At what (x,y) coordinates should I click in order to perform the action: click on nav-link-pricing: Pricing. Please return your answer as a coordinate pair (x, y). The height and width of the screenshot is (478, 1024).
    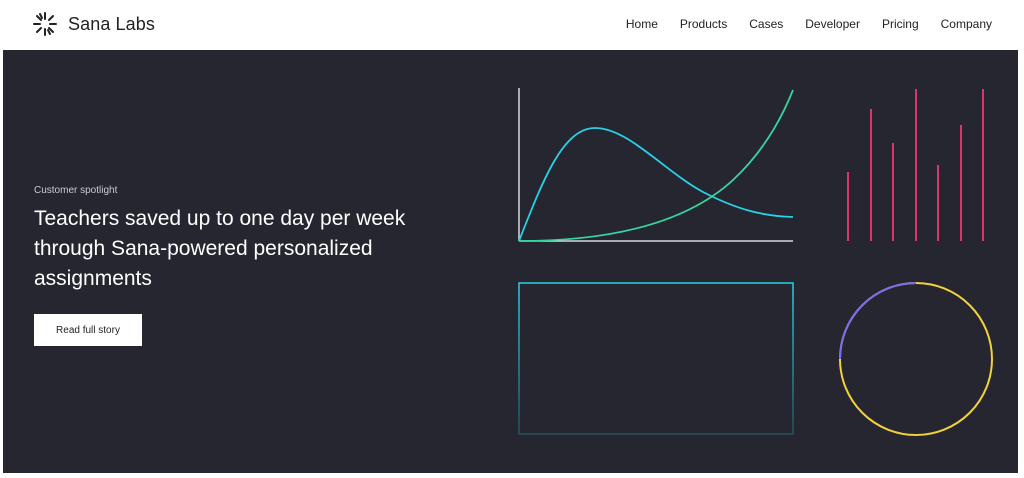
    Looking at the image, I should click on (900, 24).